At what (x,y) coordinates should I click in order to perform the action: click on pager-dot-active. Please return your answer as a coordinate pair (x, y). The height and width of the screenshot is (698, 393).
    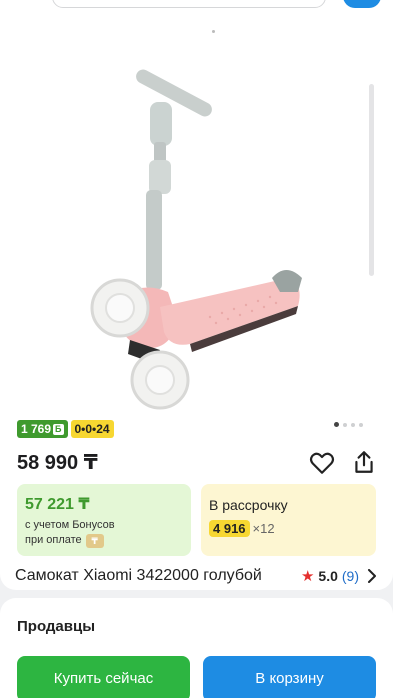
    Looking at the image, I should click on (336, 424).